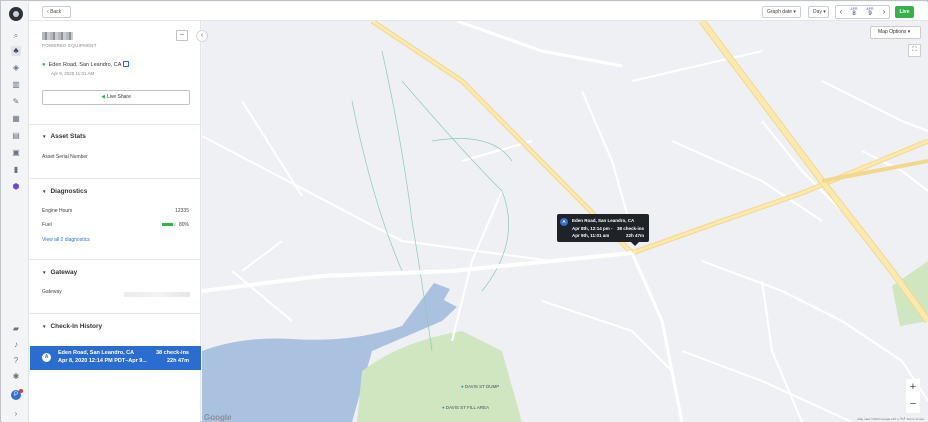  Describe the element at coordinates (16, 170) in the screenshot. I see `bar-chart-icon: ▮` at that location.